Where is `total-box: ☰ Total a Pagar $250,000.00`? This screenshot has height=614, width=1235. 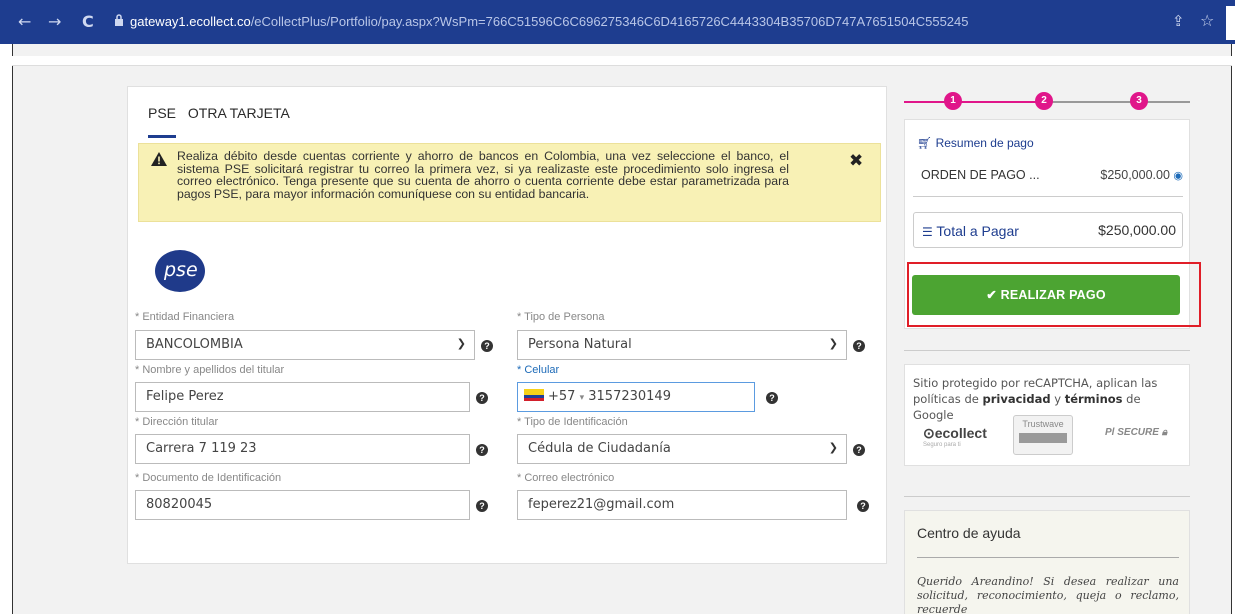
total-box: ☰ Total a Pagar $250,000.00 is located at coordinates (1048, 230).